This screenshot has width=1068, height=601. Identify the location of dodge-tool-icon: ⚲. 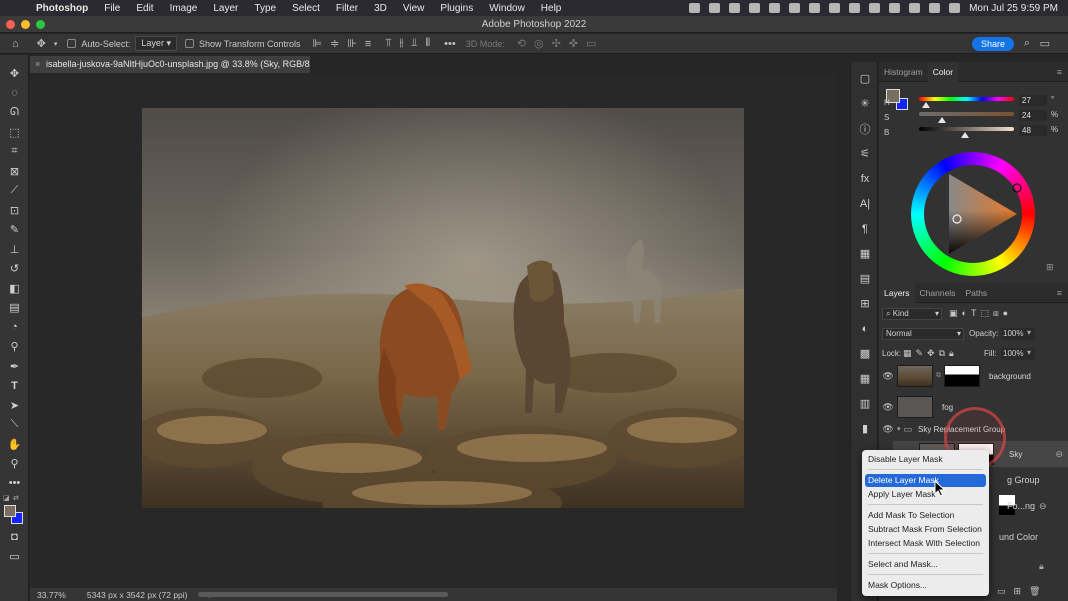
(14, 347).